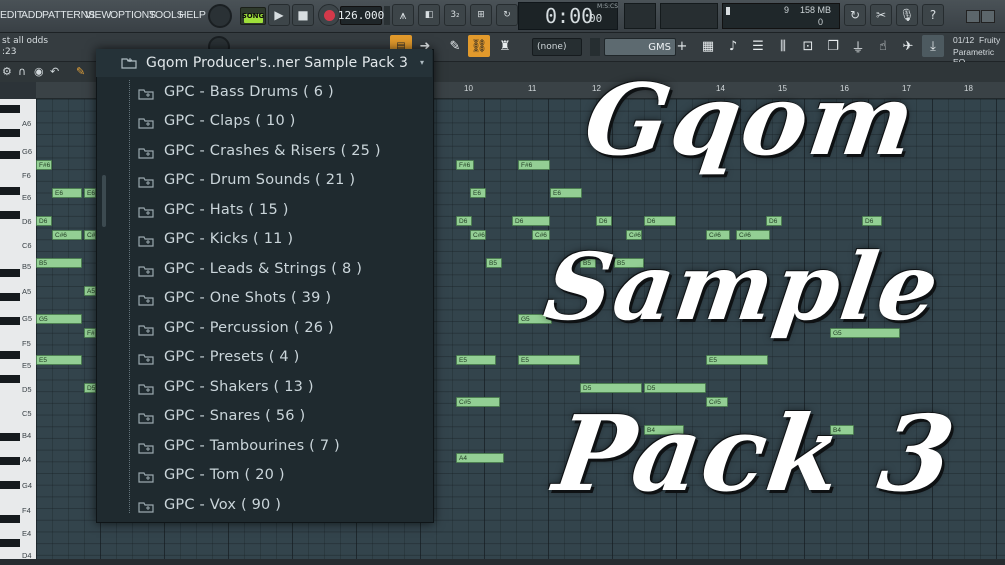 The width and height of the screenshot is (1005, 565). I want to click on dropdown-arrow-icon: ▾, so click(422, 62).